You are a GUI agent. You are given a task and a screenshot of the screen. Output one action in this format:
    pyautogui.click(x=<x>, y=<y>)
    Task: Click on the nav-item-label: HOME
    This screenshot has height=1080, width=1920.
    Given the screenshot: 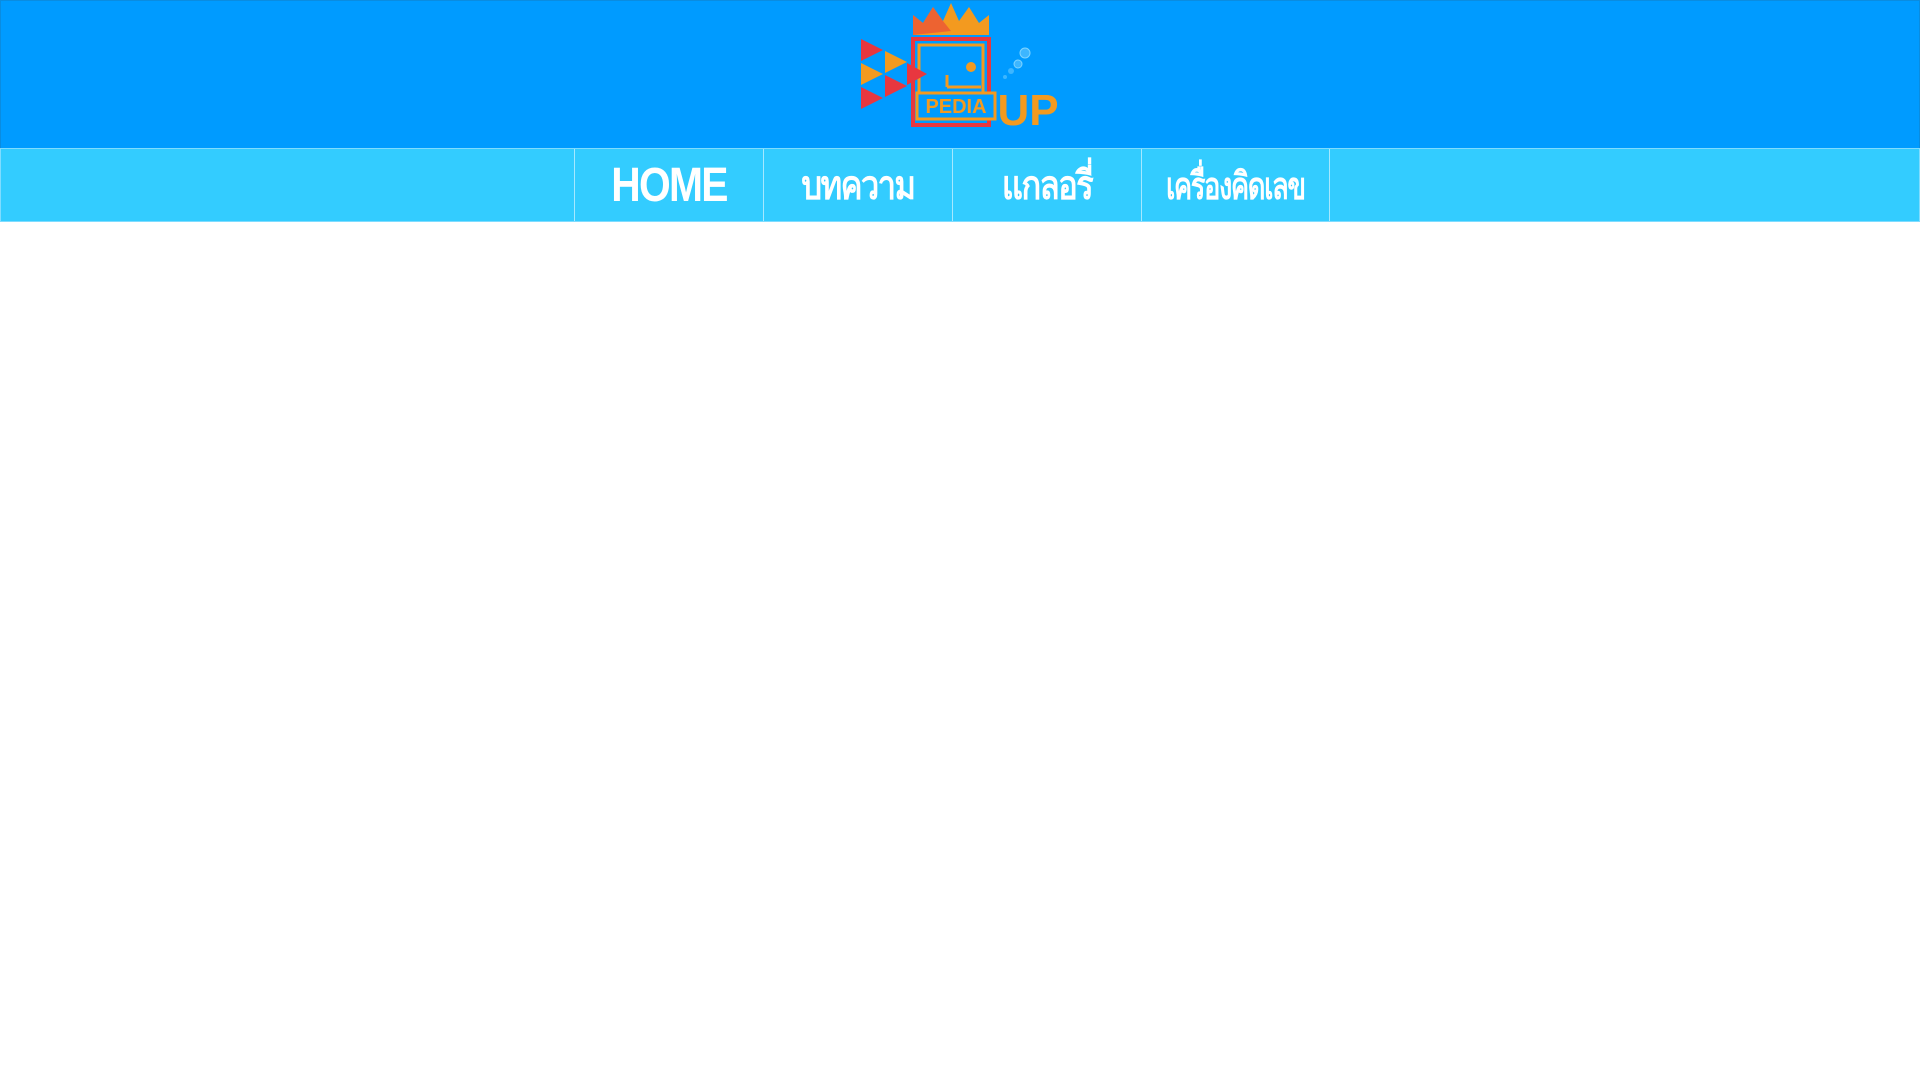 What is the action you would take?
    pyautogui.click(x=669, y=185)
    